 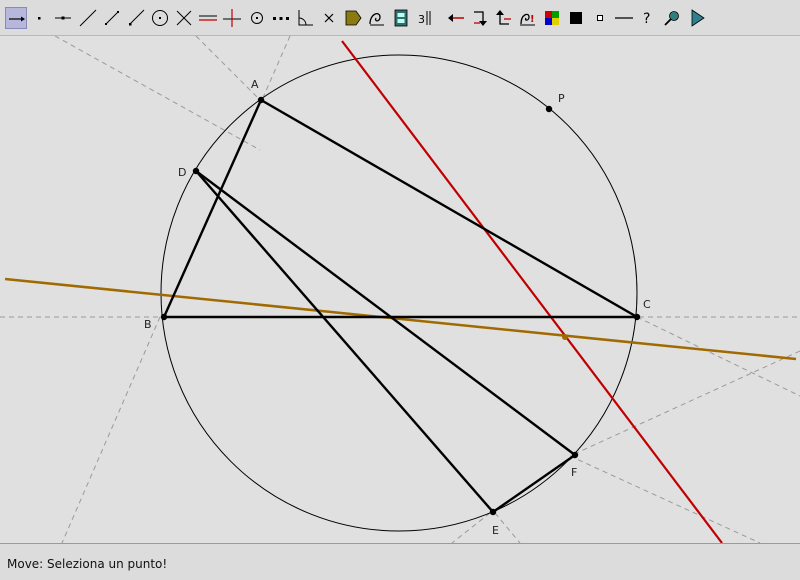 What do you see at coordinates (196, 171) in the screenshot?
I see `point-d` at bounding box center [196, 171].